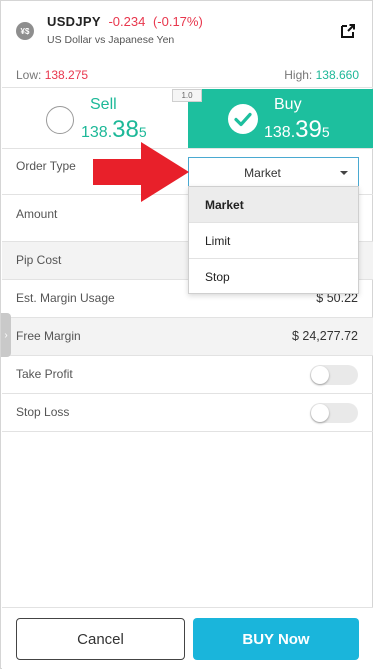 The width and height of the screenshot is (373, 669). What do you see at coordinates (276, 639) in the screenshot?
I see `buy-now-button: BUY Now` at bounding box center [276, 639].